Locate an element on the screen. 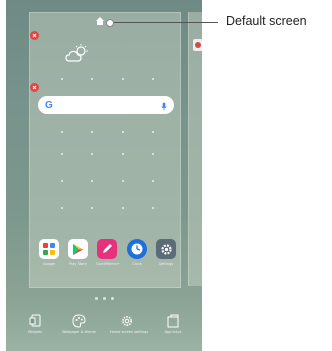  default-screen-callout: Default screen is located at coordinates (266, 21).